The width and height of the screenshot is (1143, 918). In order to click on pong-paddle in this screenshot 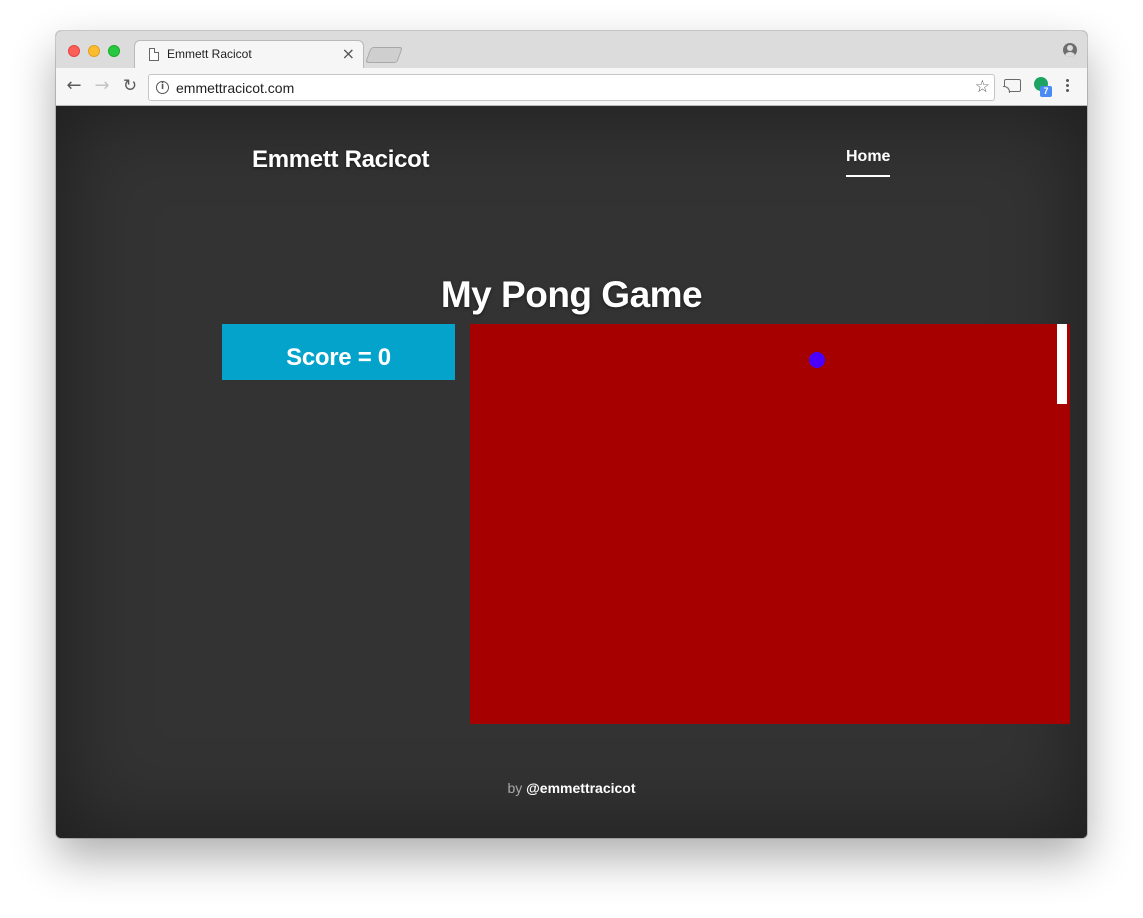, I will do `click(1062, 364)`.